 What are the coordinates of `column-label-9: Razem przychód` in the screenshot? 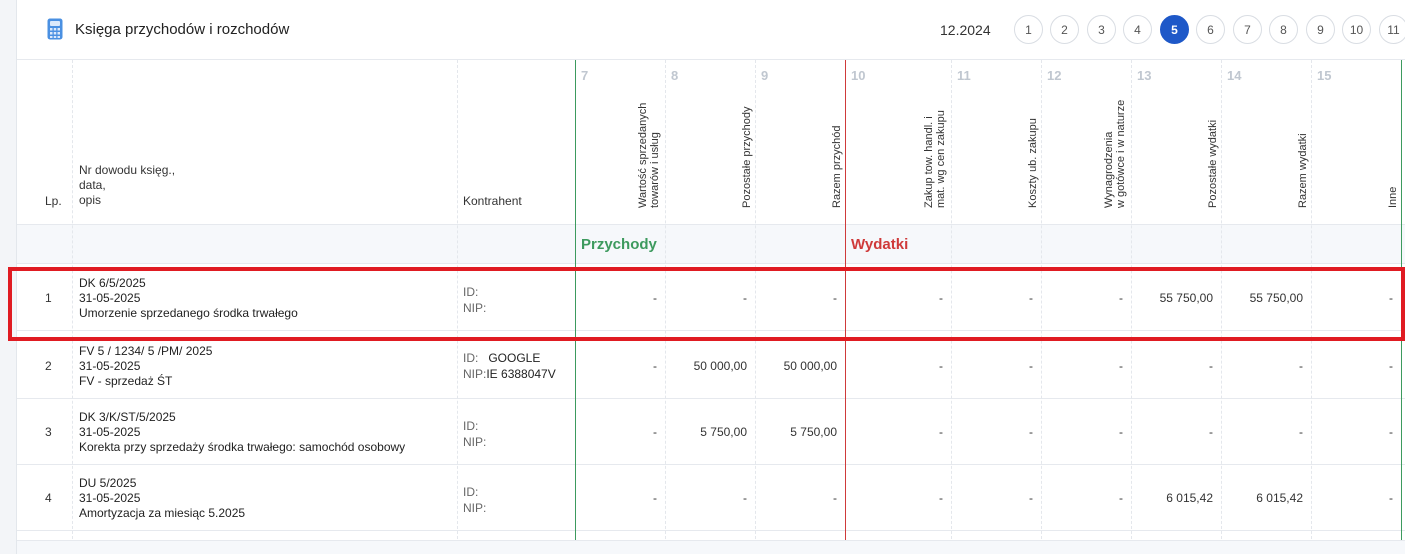 It's located at (837, 166).